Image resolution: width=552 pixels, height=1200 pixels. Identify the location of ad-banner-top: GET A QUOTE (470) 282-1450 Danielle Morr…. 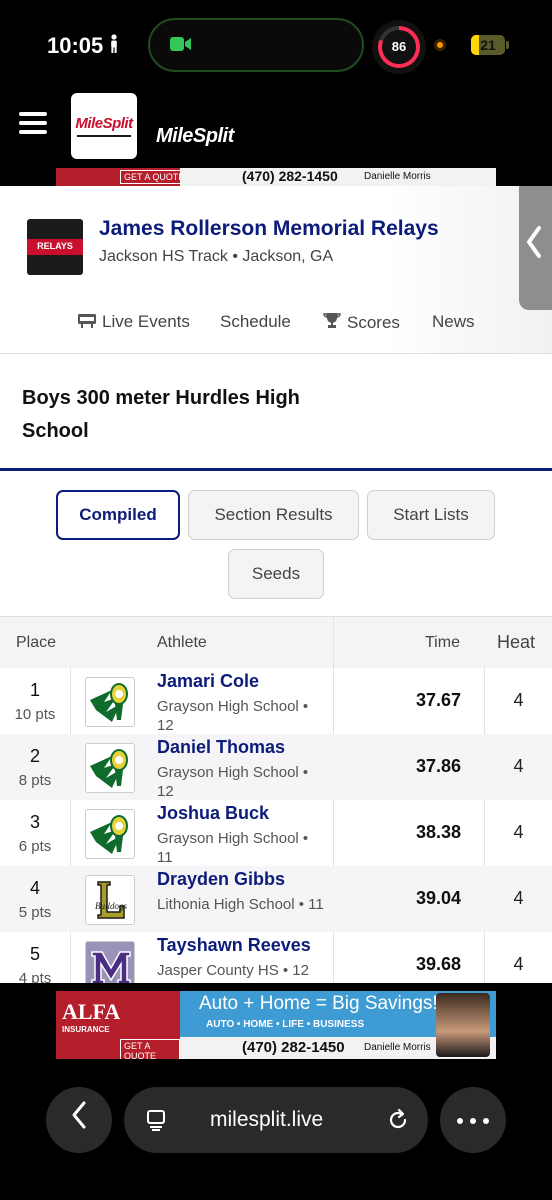
(276, 177).